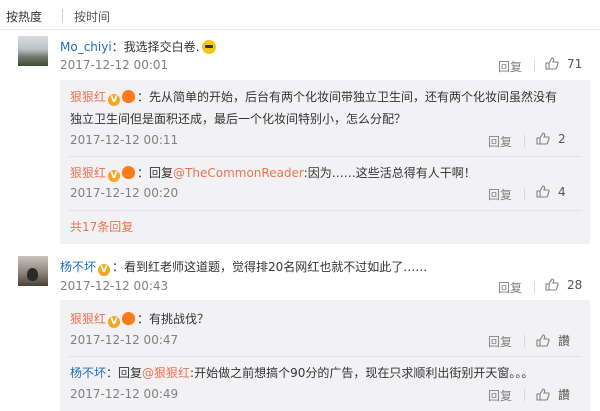  I want to click on reply-body: :开始做之前想搞个90分的广告，现在只求顺利出街别开天窗。。。, so click(362, 373).